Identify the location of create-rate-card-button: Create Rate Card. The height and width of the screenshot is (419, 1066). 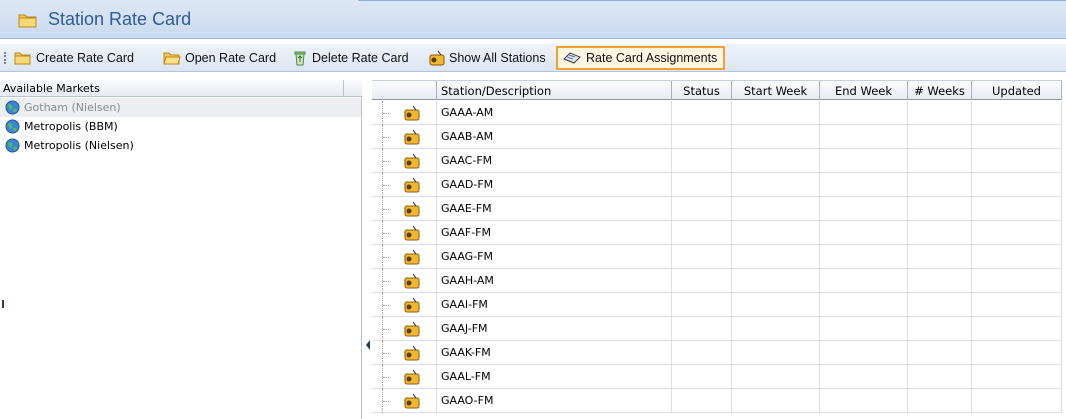
(74, 58).